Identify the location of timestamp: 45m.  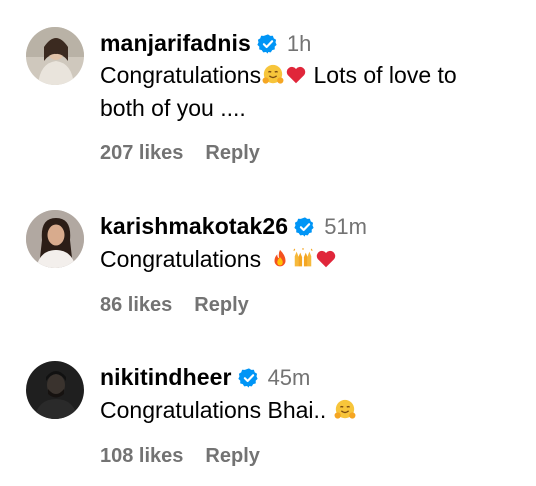
(289, 377).